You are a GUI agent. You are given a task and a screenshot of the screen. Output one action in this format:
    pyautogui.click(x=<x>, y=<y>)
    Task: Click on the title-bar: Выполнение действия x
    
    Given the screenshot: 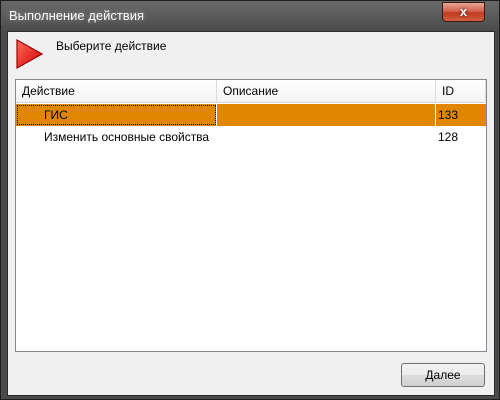 What is the action you would take?
    pyautogui.click(x=250, y=16)
    